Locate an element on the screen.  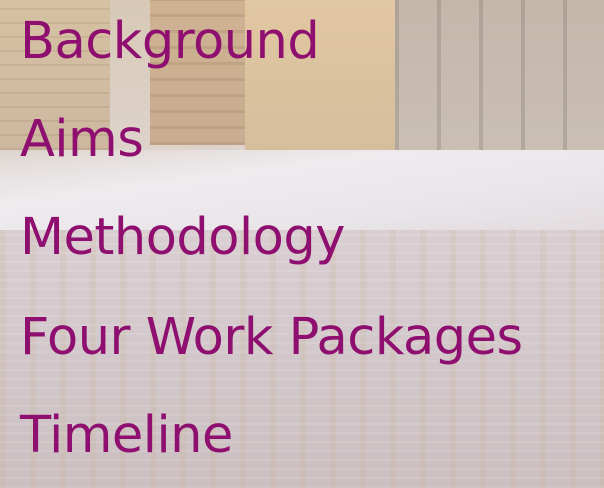
agenda-item-background: Background is located at coordinates (170, 41).